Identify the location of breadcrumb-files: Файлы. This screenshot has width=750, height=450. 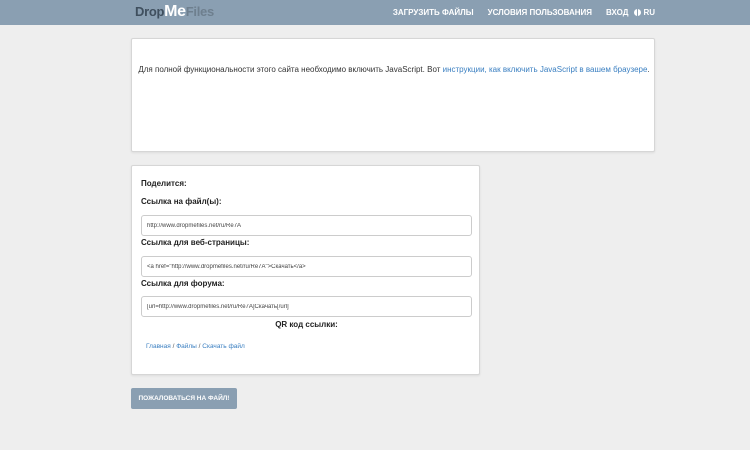
(186, 346).